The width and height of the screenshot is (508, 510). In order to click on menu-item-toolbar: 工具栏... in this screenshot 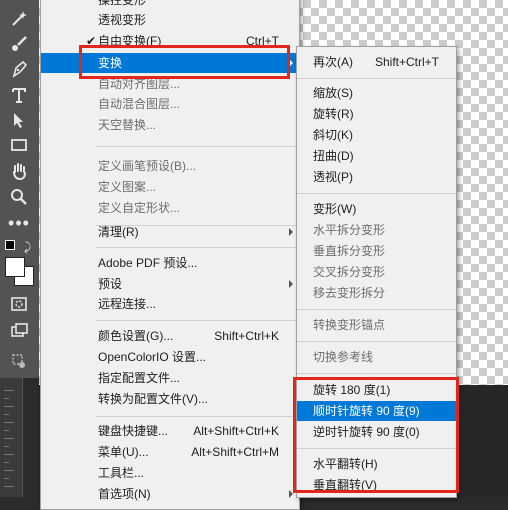, I will do `click(170, 473)`.